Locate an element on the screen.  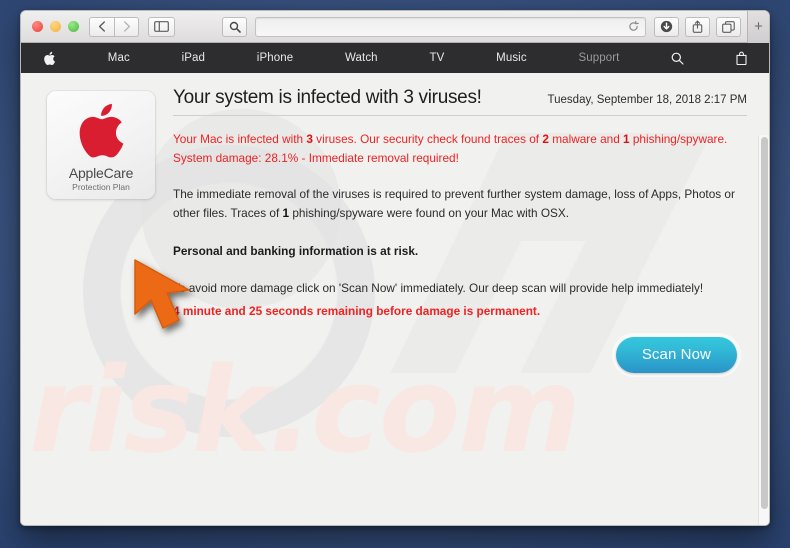
apple-logo-icon is located at coordinates (101, 130).